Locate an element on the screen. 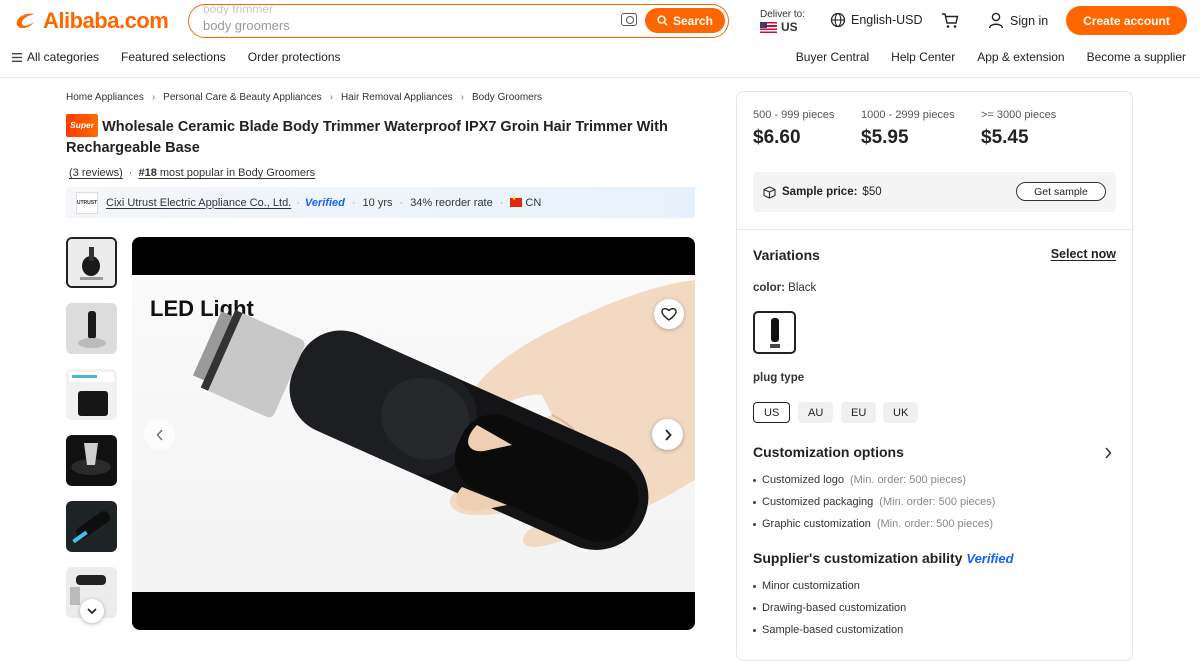 The width and height of the screenshot is (1200, 661). language-selector: English-USD is located at coordinates (876, 20).